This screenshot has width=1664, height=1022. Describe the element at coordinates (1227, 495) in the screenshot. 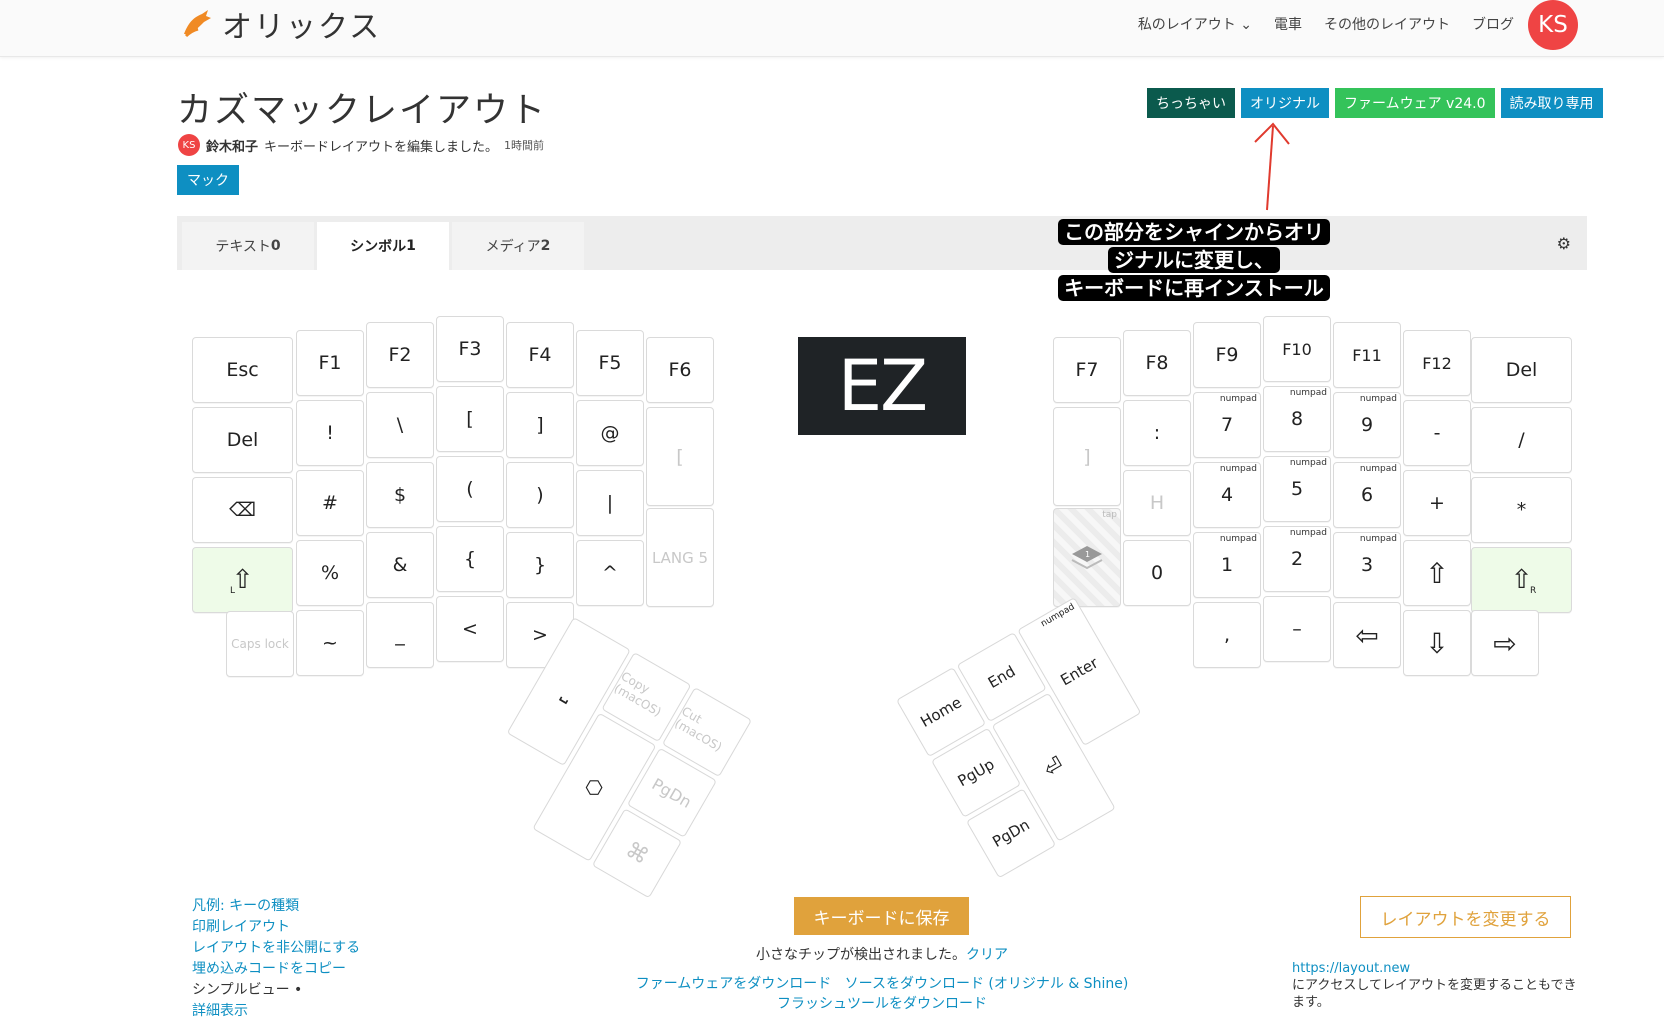

I see `key-num4: numpad 4` at that location.